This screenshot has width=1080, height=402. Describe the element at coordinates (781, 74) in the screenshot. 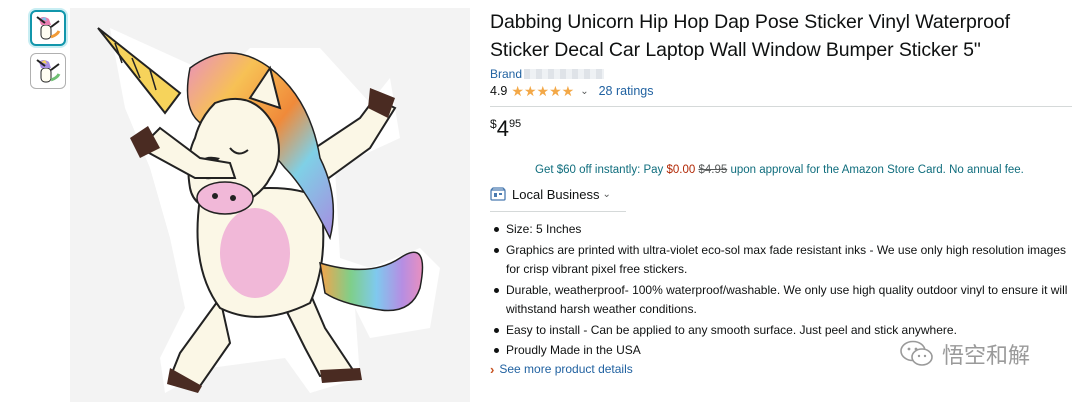

I see `brand-row: Brand` at that location.